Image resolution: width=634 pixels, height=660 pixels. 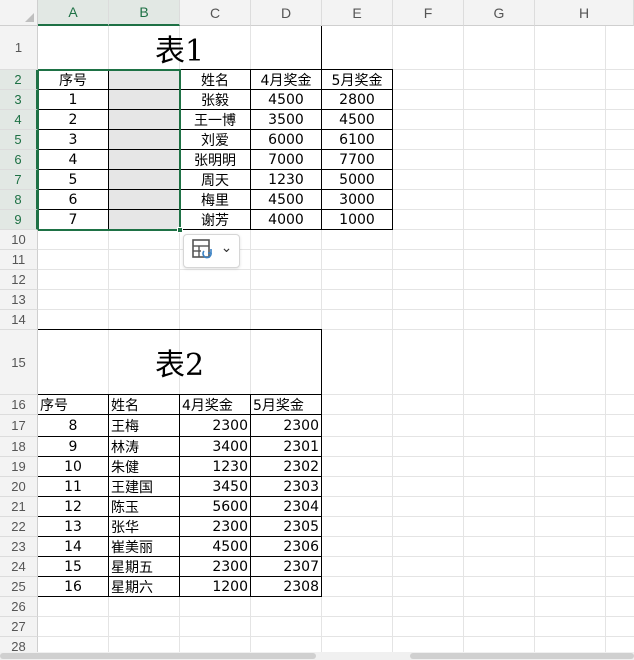 What do you see at coordinates (19, 13) in the screenshot?
I see `select-all-corner` at bounding box center [19, 13].